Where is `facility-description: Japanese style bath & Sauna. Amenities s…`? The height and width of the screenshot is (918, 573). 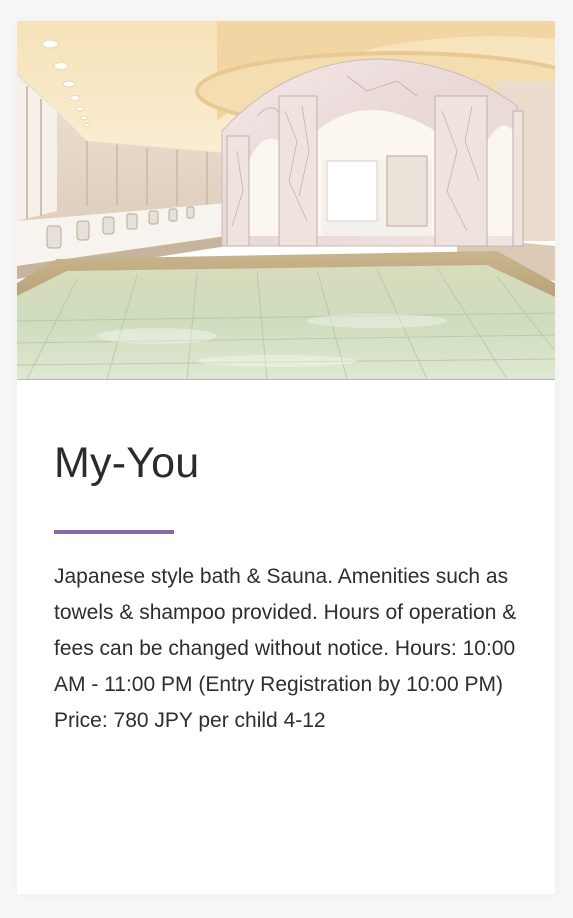 facility-description: Japanese style bath & Sauna. Amenities s… is located at coordinates (285, 648).